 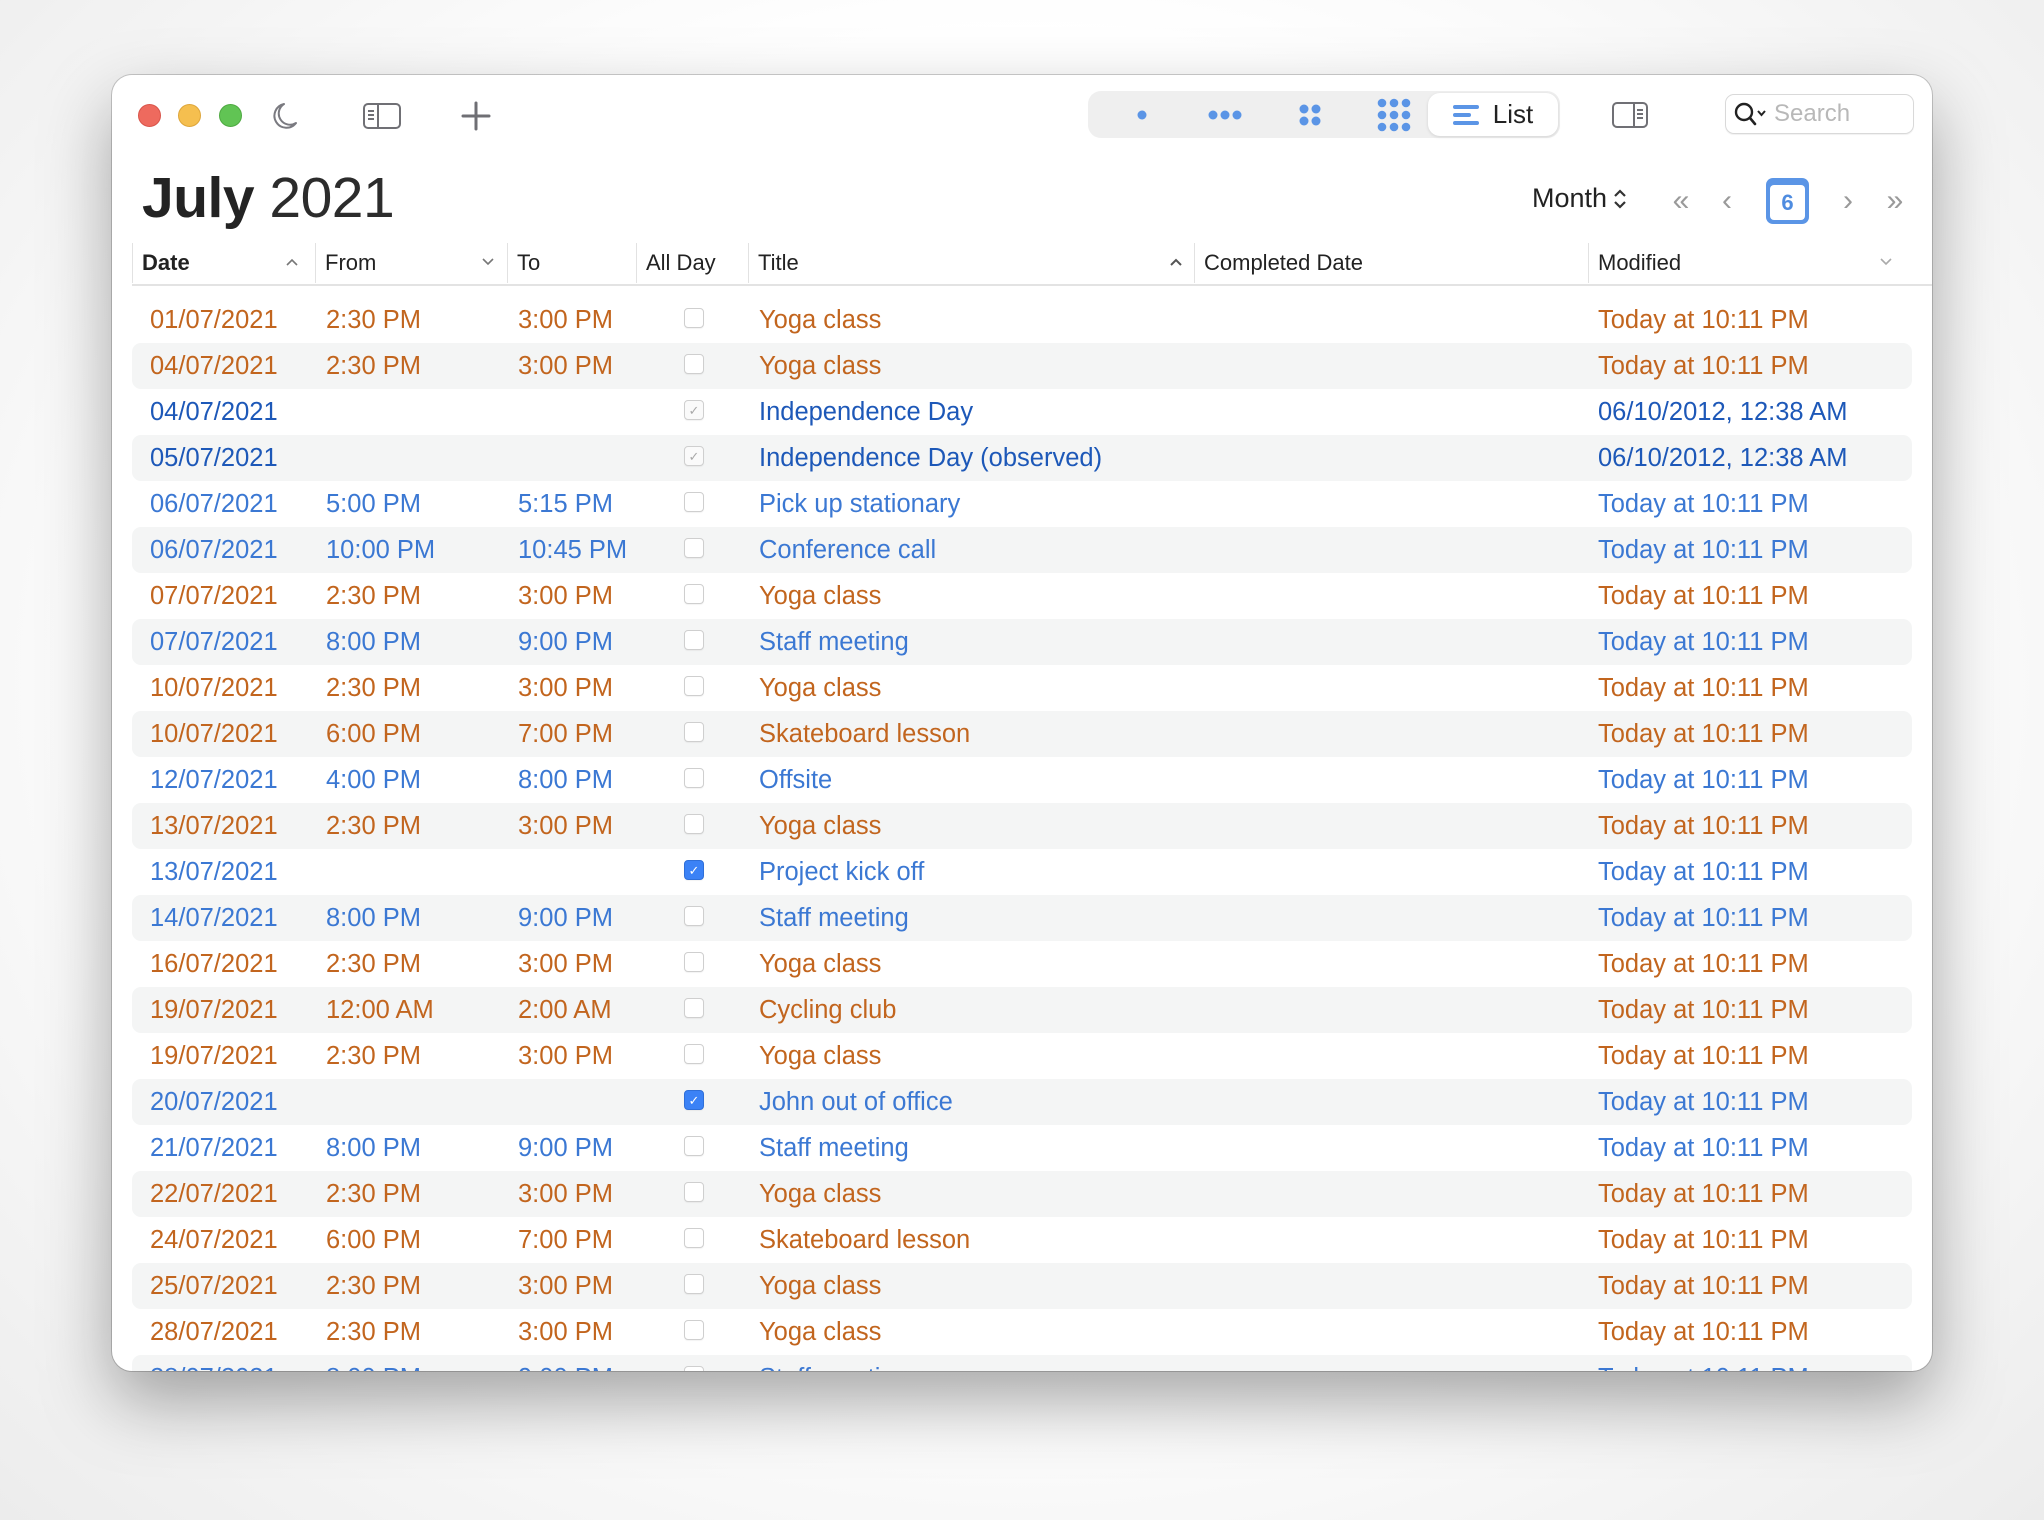 What do you see at coordinates (1848, 201) in the screenshot?
I see `next-month-button: ›` at bounding box center [1848, 201].